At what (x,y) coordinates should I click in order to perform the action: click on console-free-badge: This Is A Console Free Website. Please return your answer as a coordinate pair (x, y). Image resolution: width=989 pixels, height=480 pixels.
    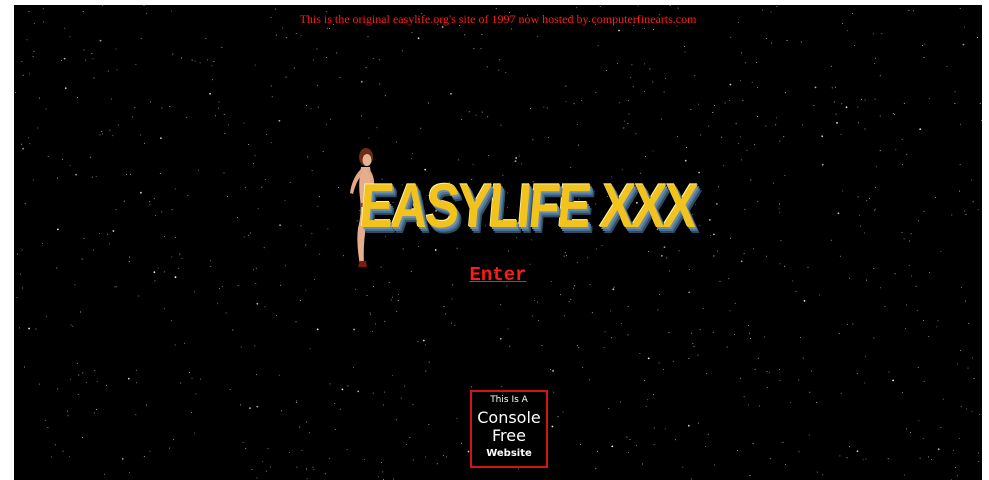
    Looking at the image, I should click on (509, 429).